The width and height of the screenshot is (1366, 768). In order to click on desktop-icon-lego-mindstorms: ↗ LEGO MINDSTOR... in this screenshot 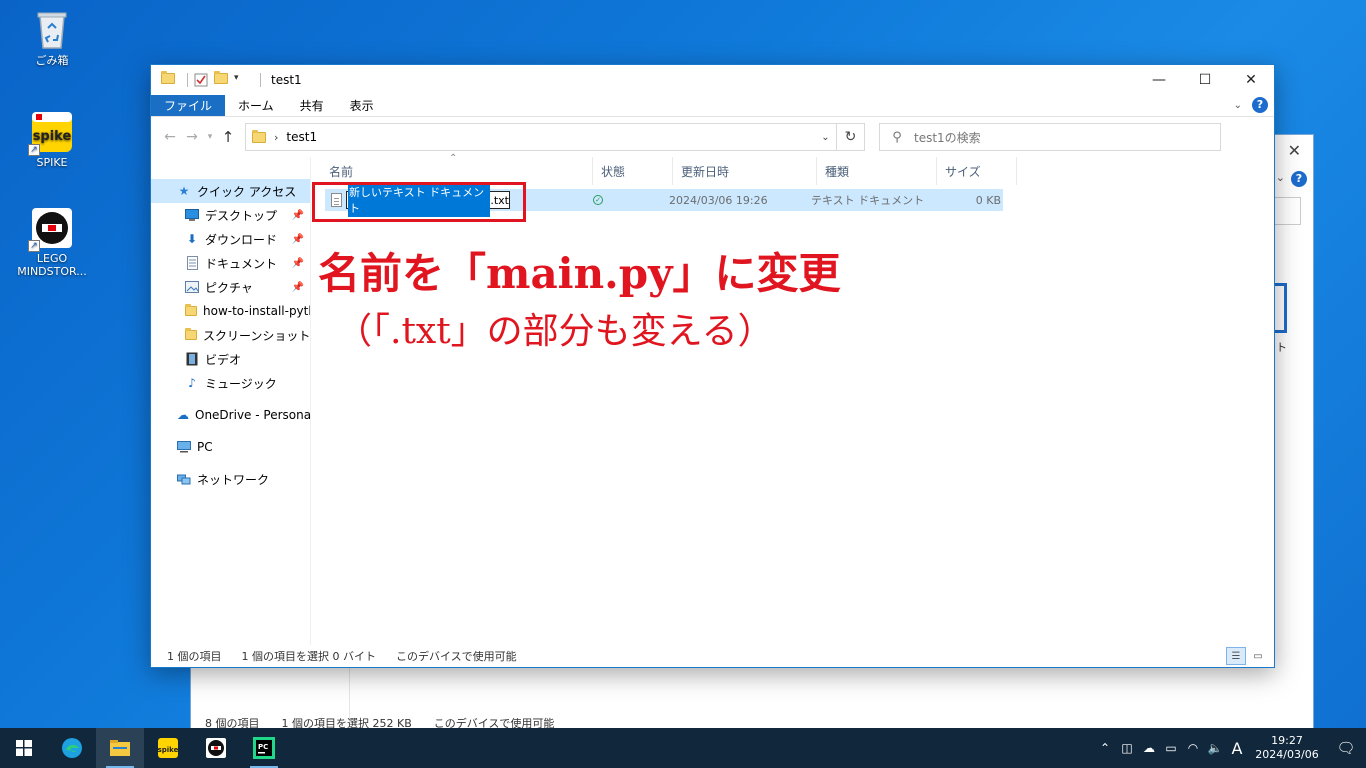, I will do `click(52, 242)`.